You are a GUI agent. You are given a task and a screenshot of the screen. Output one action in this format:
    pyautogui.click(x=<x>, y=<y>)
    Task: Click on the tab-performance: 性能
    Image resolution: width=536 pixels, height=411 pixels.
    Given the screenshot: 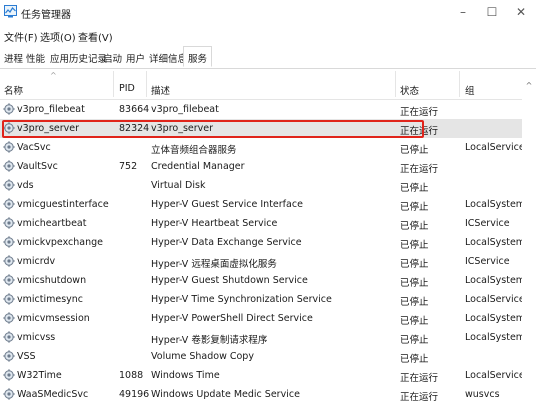 What is the action you would take?
    pyautogui.click(x=35, y=58)
    